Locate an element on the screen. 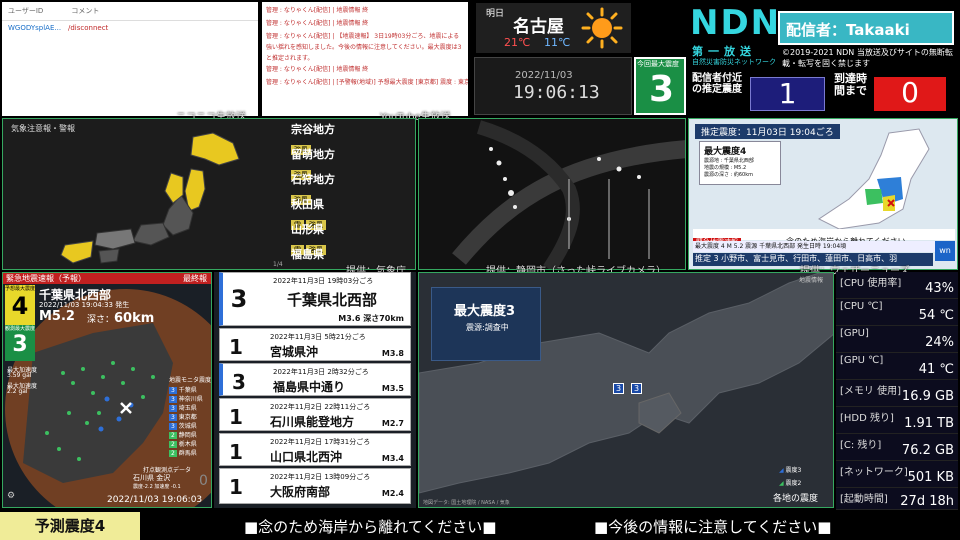 This screenshot has width=960, height=540. stat-value: 76.2 GB is located at coordinates (927, 450).